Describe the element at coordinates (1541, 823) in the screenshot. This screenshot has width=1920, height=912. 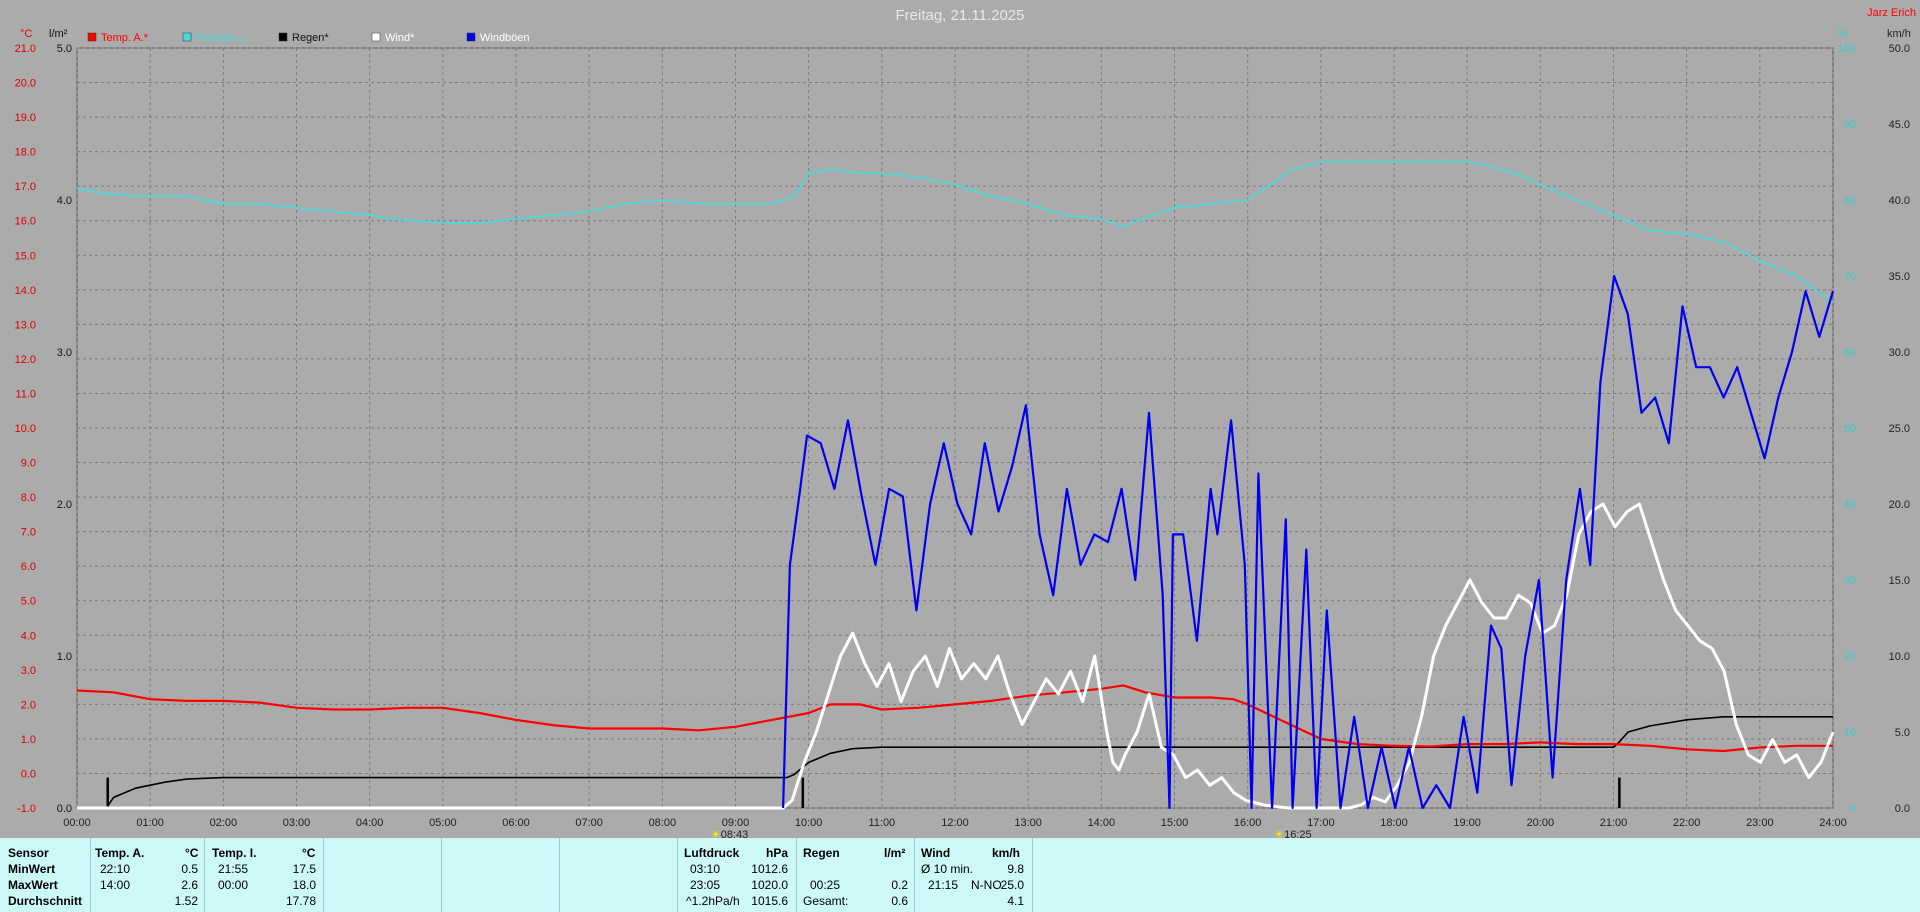
I see `x-tick-label: 20:00` at that location.